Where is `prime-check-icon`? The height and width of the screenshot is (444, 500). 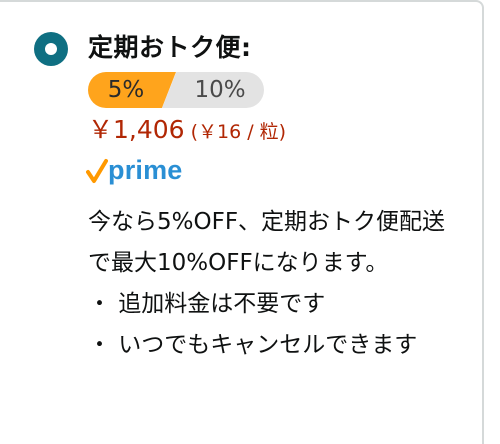 prime-check-icon is located at coordinates (97, 171).